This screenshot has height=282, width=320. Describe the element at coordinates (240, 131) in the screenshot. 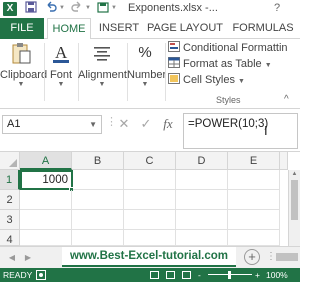

I see `formula-input: =POWER(10;3)` at that location.